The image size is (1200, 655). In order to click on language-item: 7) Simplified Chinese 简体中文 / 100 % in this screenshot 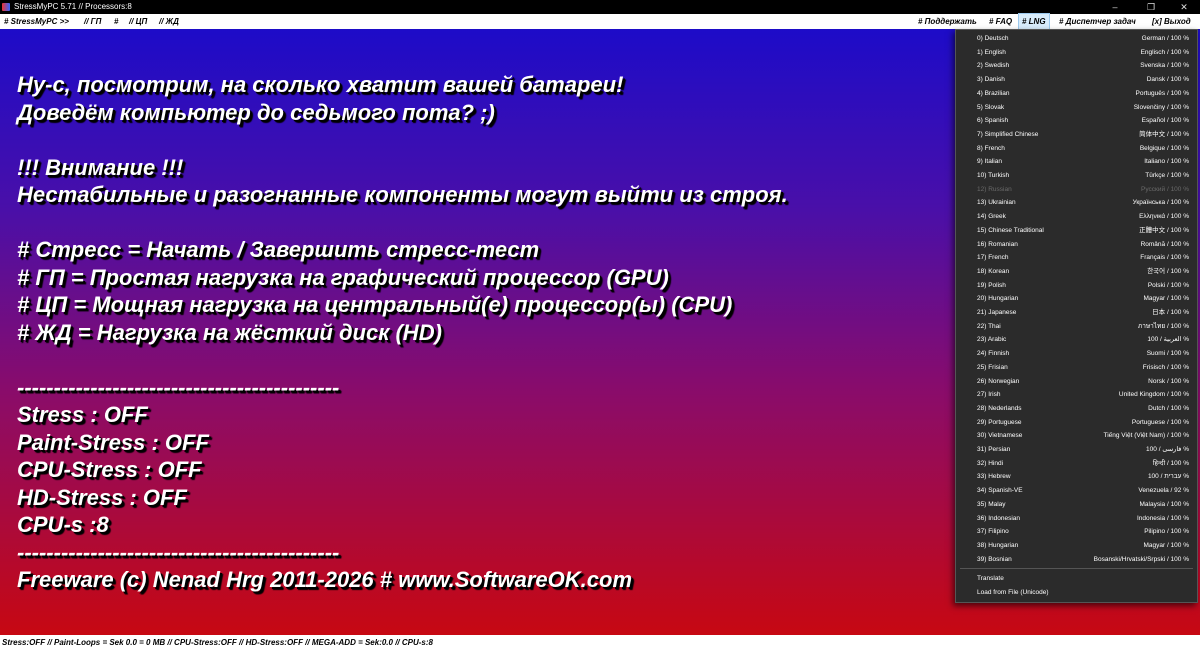, I will do `click(1076, 135)`.